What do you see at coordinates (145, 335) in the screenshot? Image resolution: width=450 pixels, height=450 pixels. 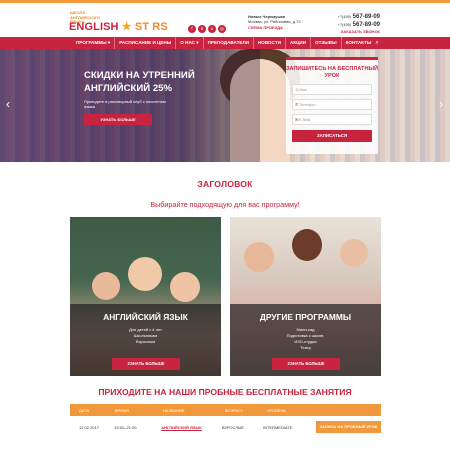 I see `card-description: Для детей с 4 лет Школьникам Взрослым` at bounding box center [145, 335].